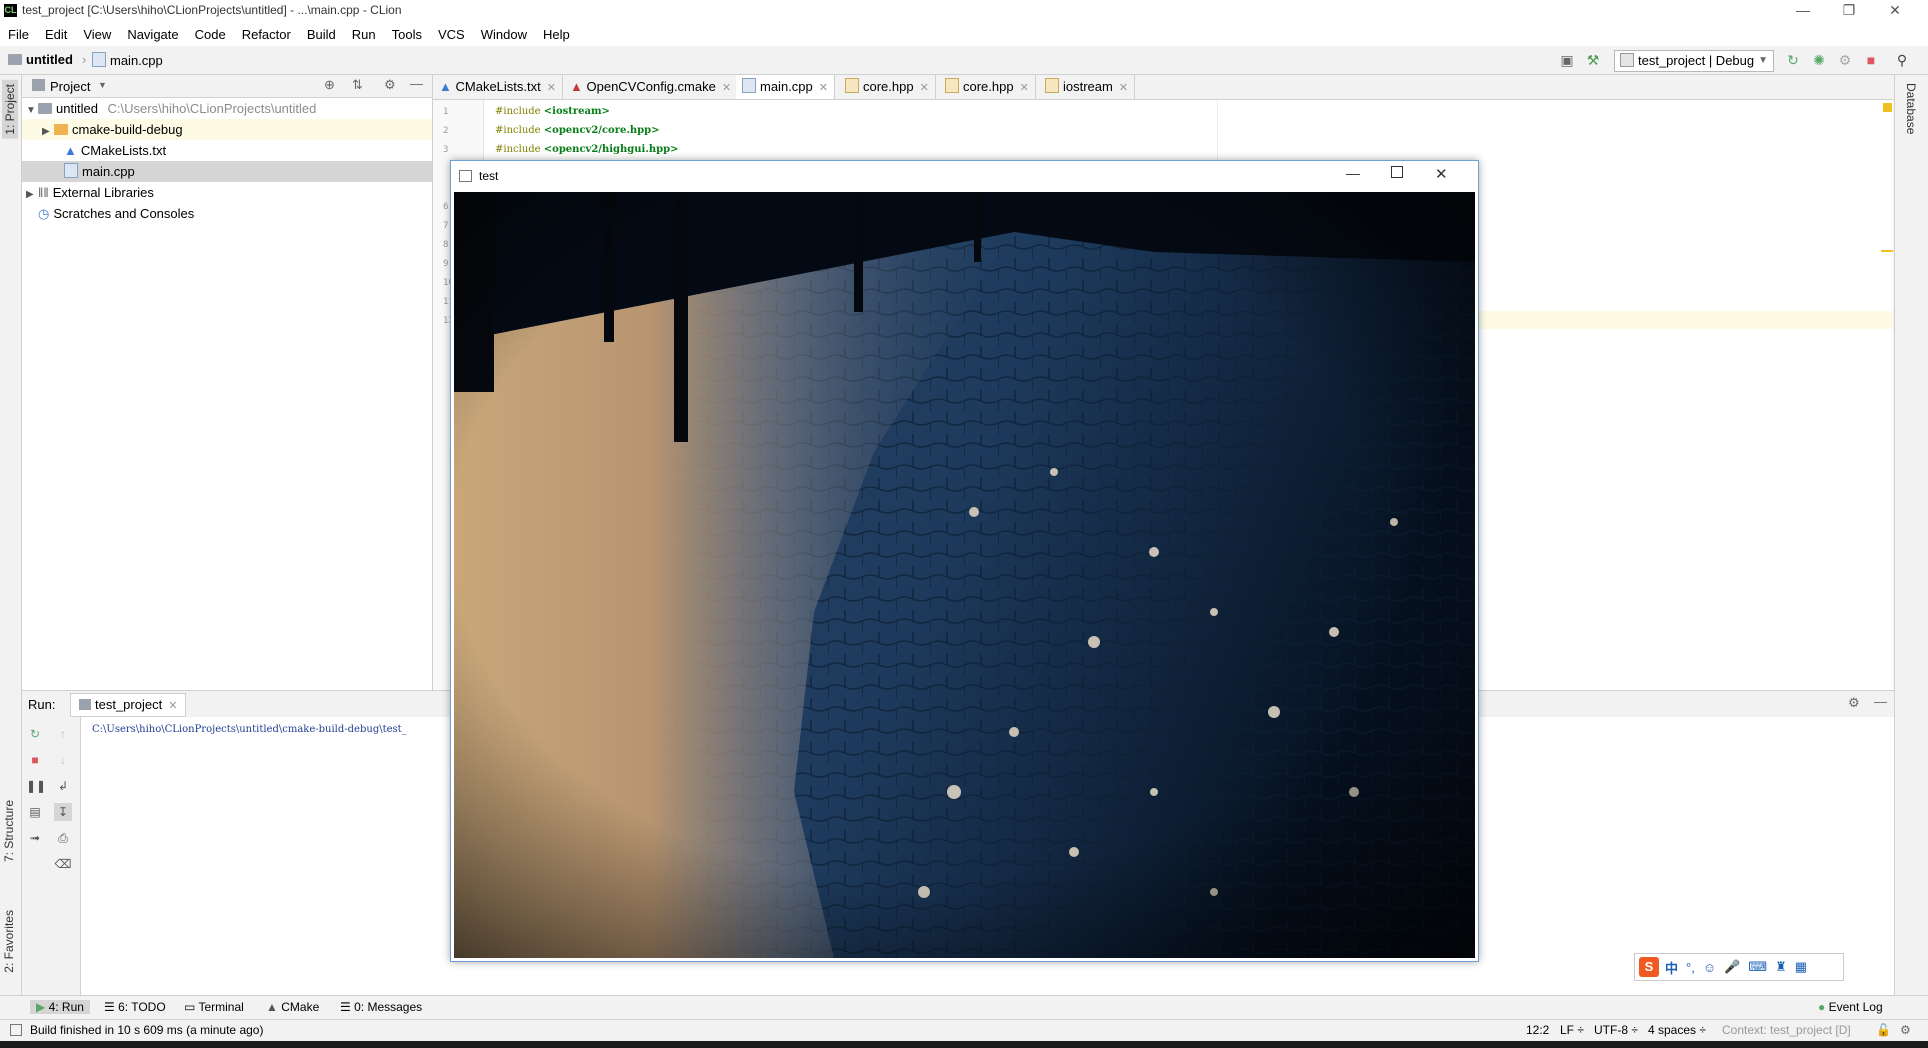 This screenshot has width=1928, height=1048. What do you see at coordinates (128, 705) in the screenshot?
I see `run-tab: test_project ✕` at bounding box center [128, 705].